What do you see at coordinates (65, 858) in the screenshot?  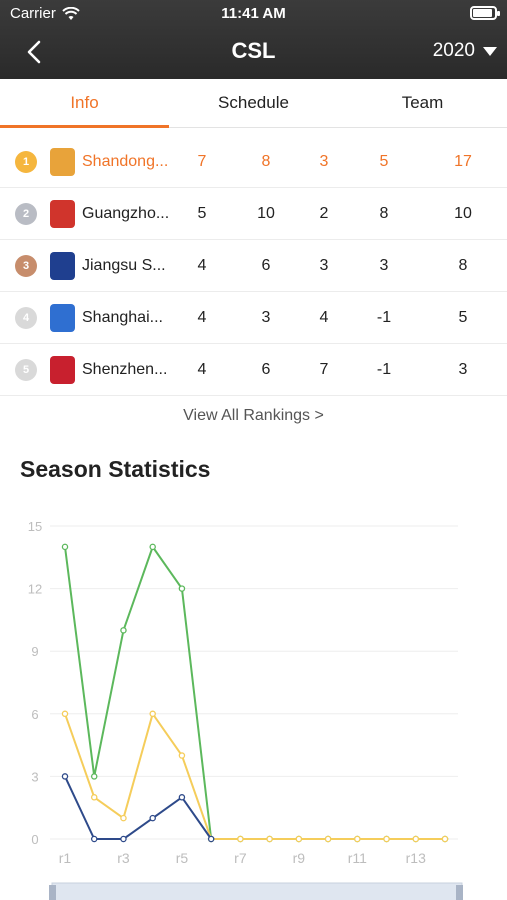 I see `x-tick-label: r1` at bounding box center [65, 858].